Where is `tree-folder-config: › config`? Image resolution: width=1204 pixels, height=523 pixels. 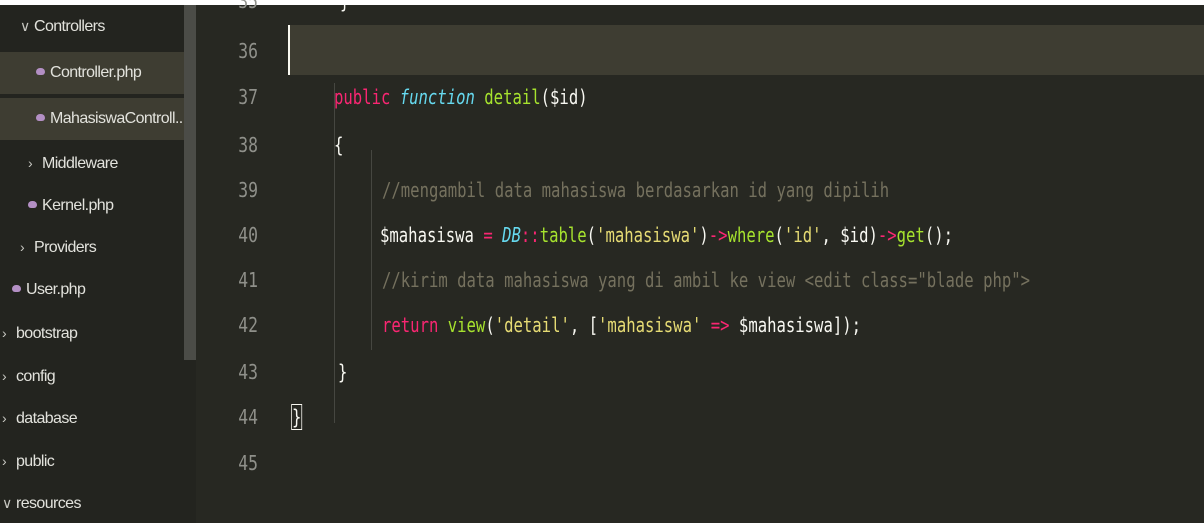 tree-folder-config: › config is located at coordinates (93, 376).